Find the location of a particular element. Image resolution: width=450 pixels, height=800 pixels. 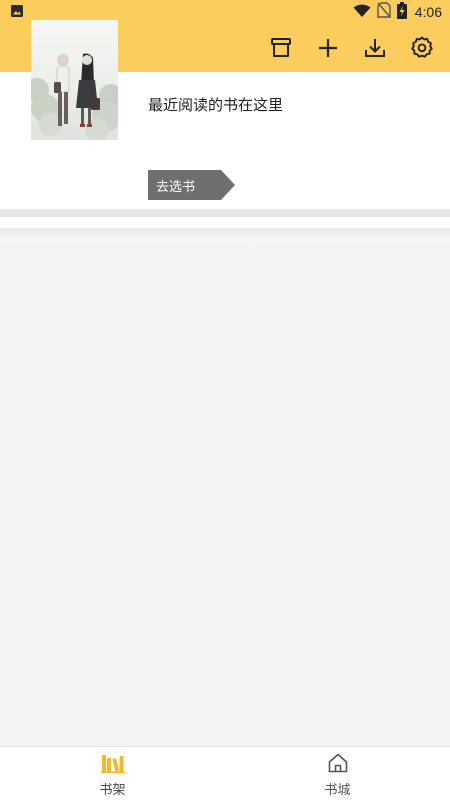

shelf-divider is located at coordinates (225, 213).